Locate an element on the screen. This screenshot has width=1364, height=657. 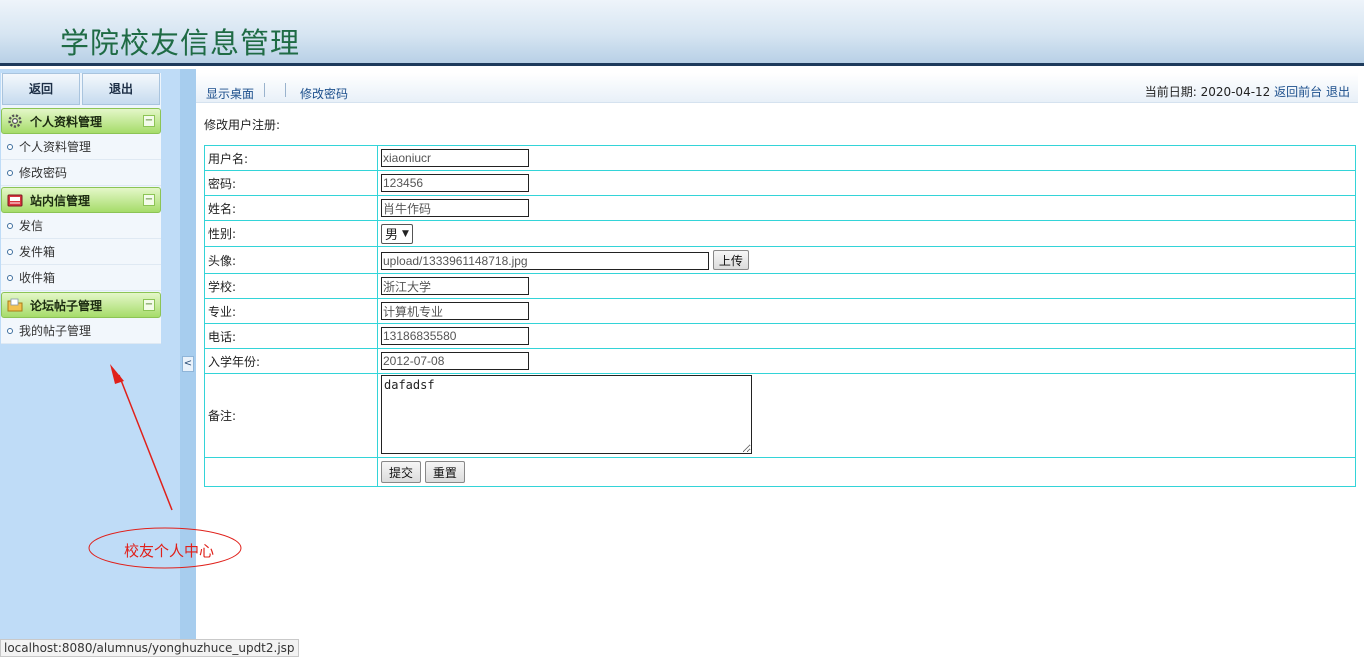
form-cell: 上传 is located at coordinates (866, 260).